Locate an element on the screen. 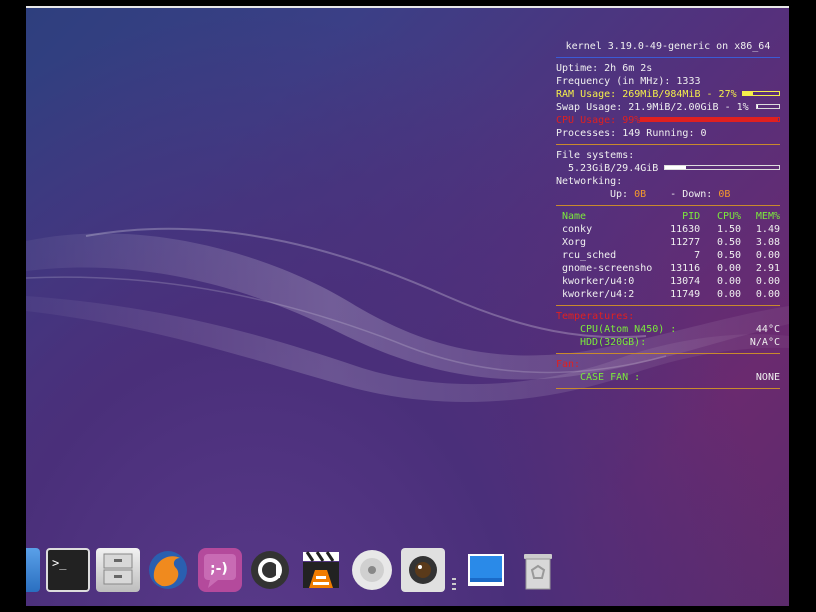  net-up-value: 0B is located at coordinates (640, 194).